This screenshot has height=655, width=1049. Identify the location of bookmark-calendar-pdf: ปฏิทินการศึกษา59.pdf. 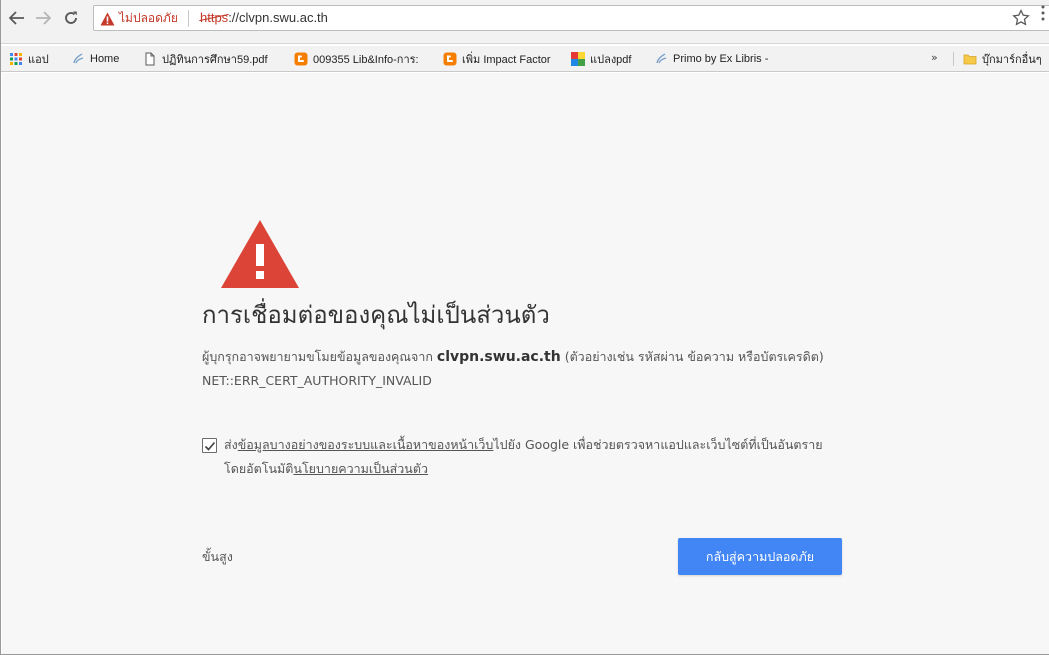
(205, 59).